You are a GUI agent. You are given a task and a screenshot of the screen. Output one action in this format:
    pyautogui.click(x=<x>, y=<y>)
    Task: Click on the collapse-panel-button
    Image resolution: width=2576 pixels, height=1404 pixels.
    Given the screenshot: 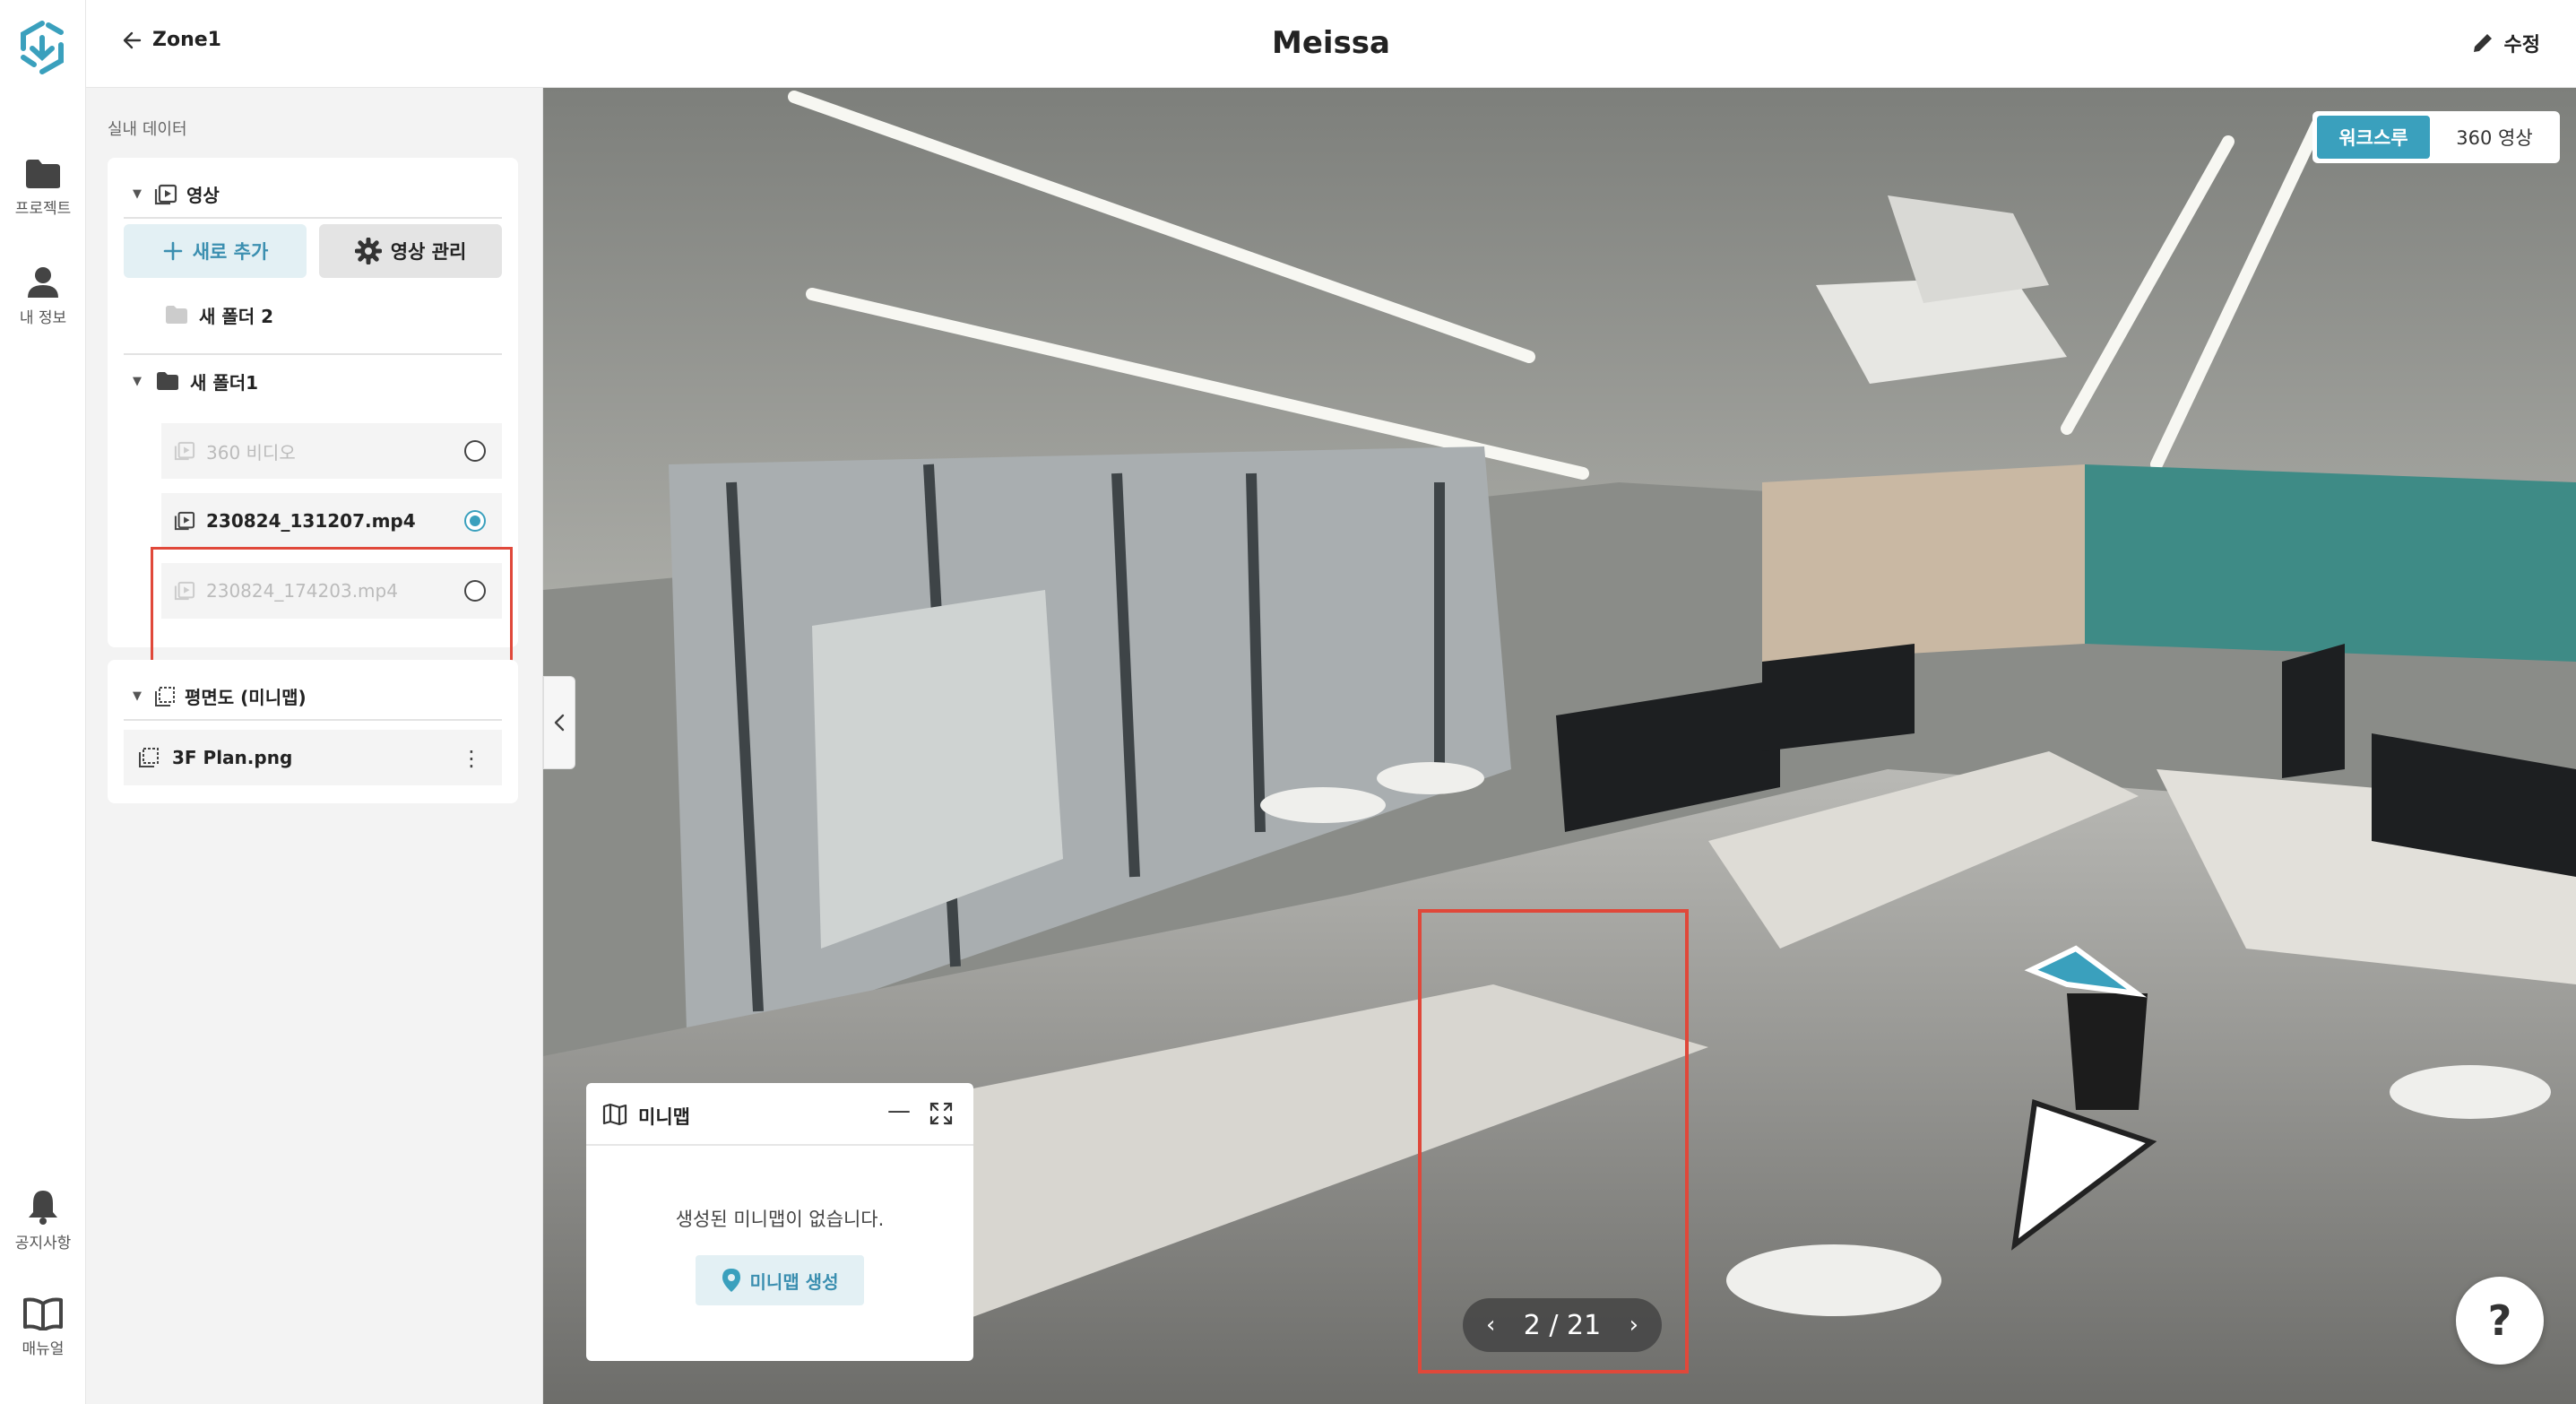 What is the action you would take?
    pyautogui.click(x=559, y=722)
    